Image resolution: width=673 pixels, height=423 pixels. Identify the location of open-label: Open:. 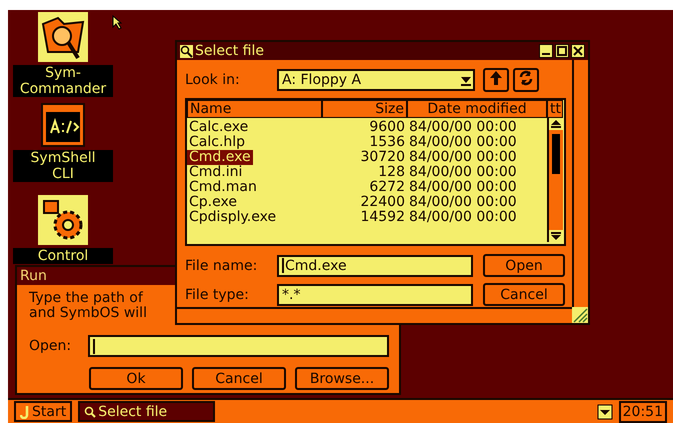
(50, 346).